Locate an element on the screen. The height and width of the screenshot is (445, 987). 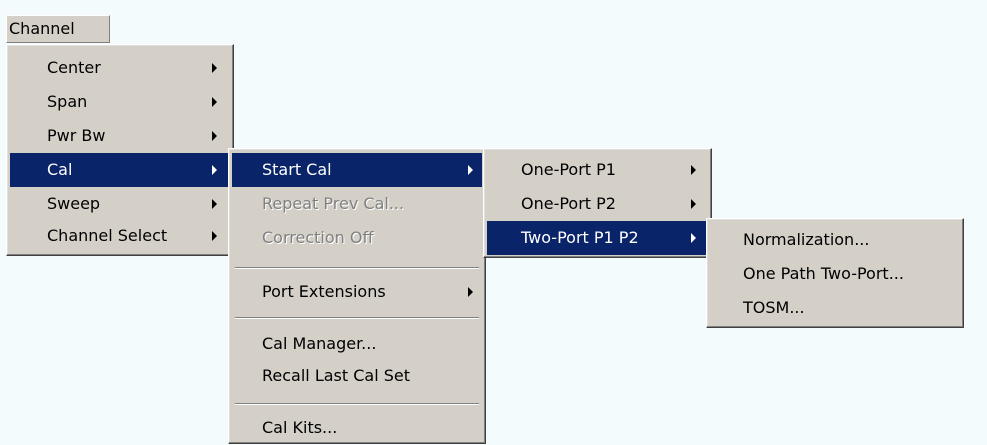
menu-item-center-label: Center is located at coordinates (74, 67).